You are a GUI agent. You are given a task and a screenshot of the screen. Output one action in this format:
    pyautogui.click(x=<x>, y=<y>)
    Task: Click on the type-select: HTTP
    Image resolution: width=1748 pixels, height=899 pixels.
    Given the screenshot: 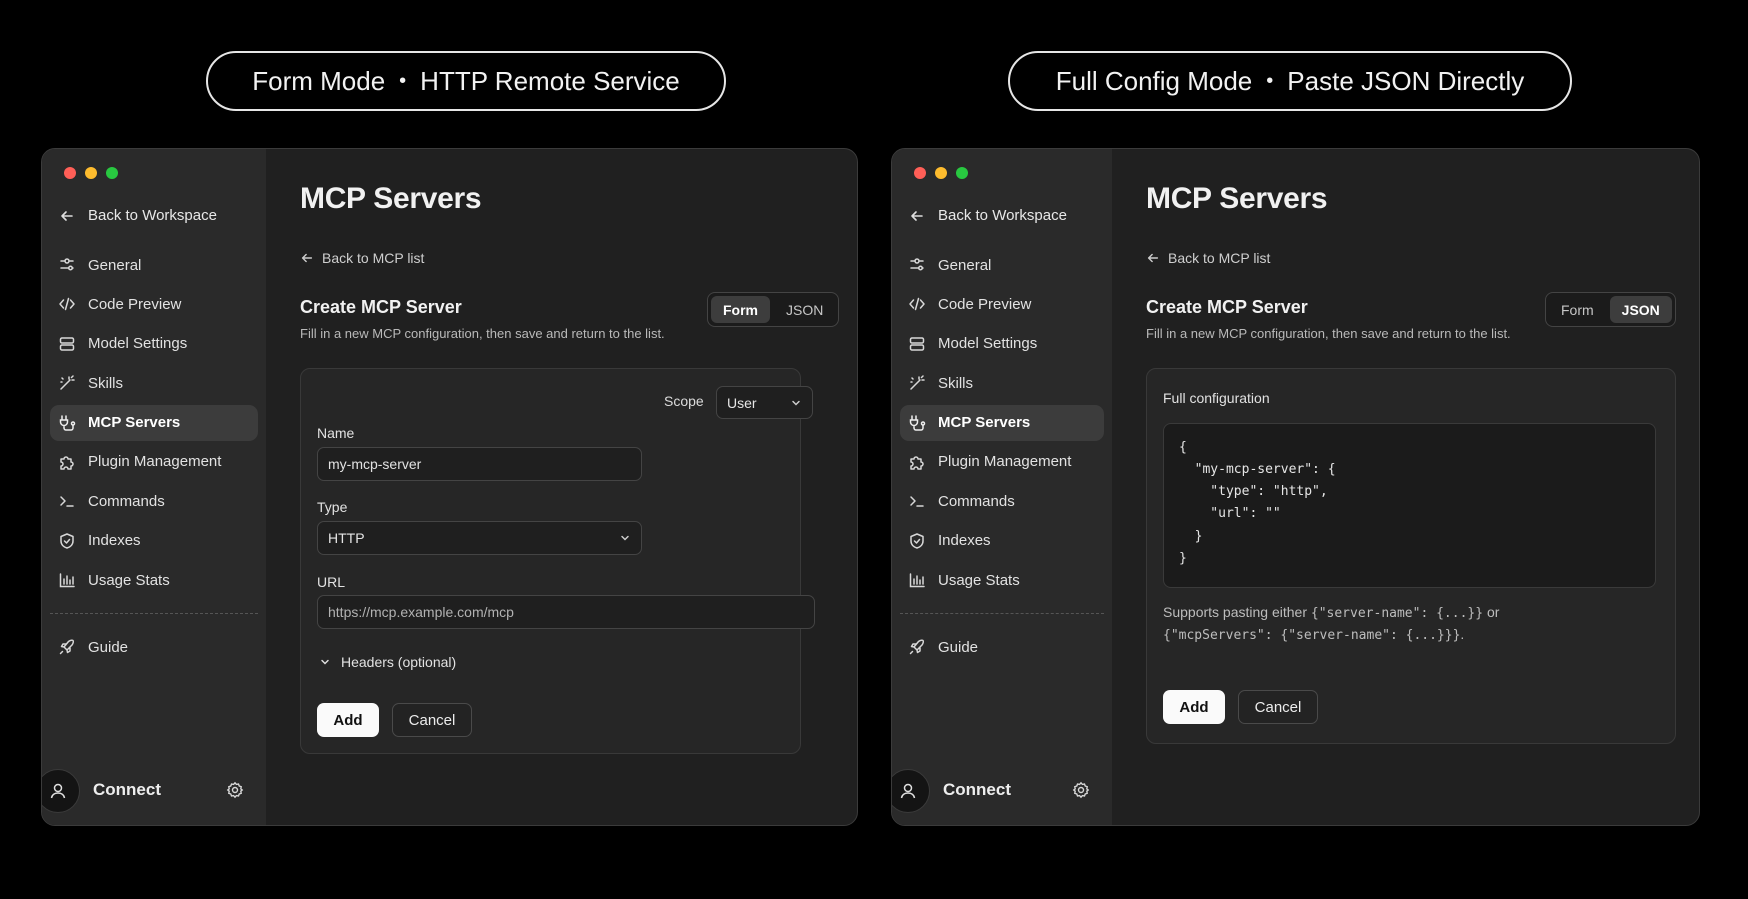 What is the action you would take?
    pyautogui.click(x=479, y=538)
    